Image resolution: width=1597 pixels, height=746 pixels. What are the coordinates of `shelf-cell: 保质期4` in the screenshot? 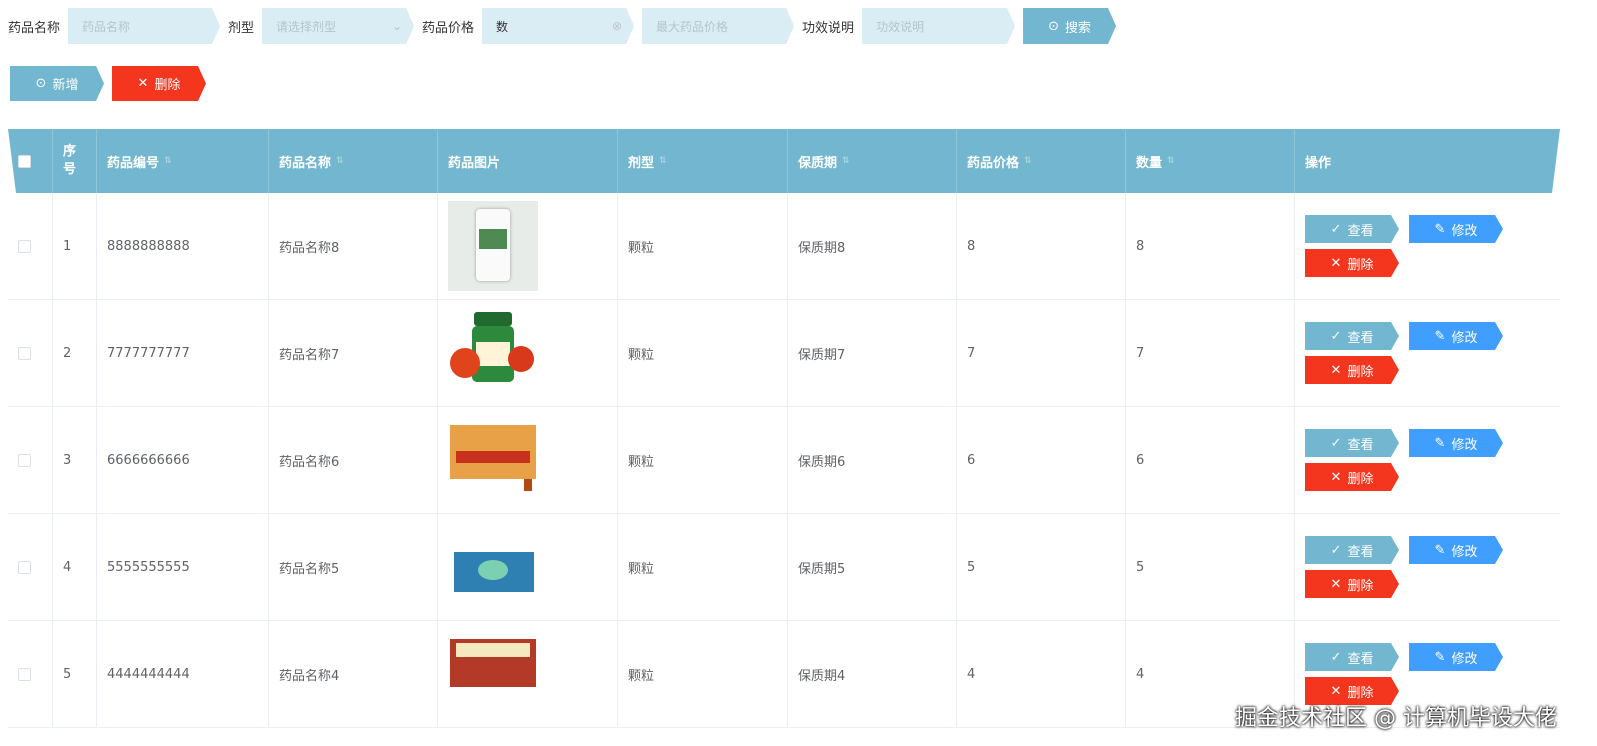 It's located at (872, 674).